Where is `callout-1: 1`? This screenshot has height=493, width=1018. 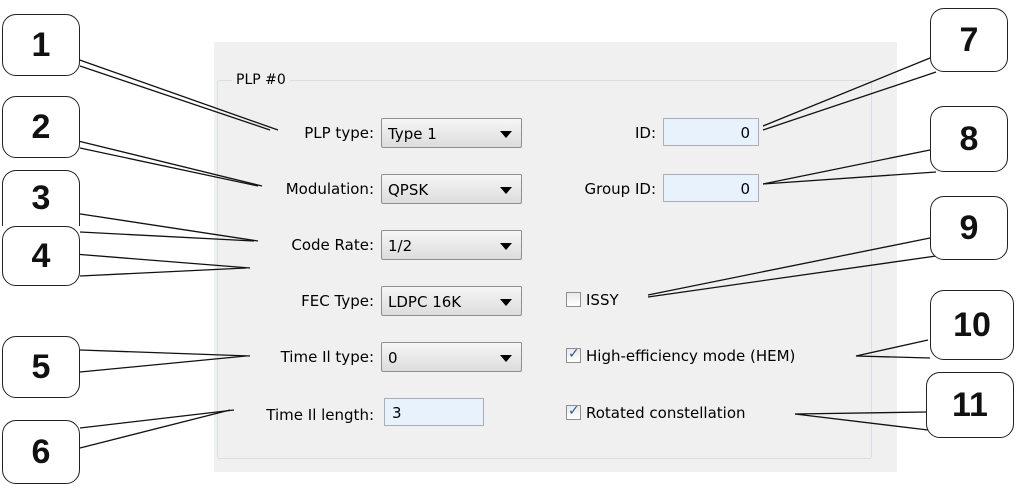
callout-1: 1 is located at coordinates (41, 45).